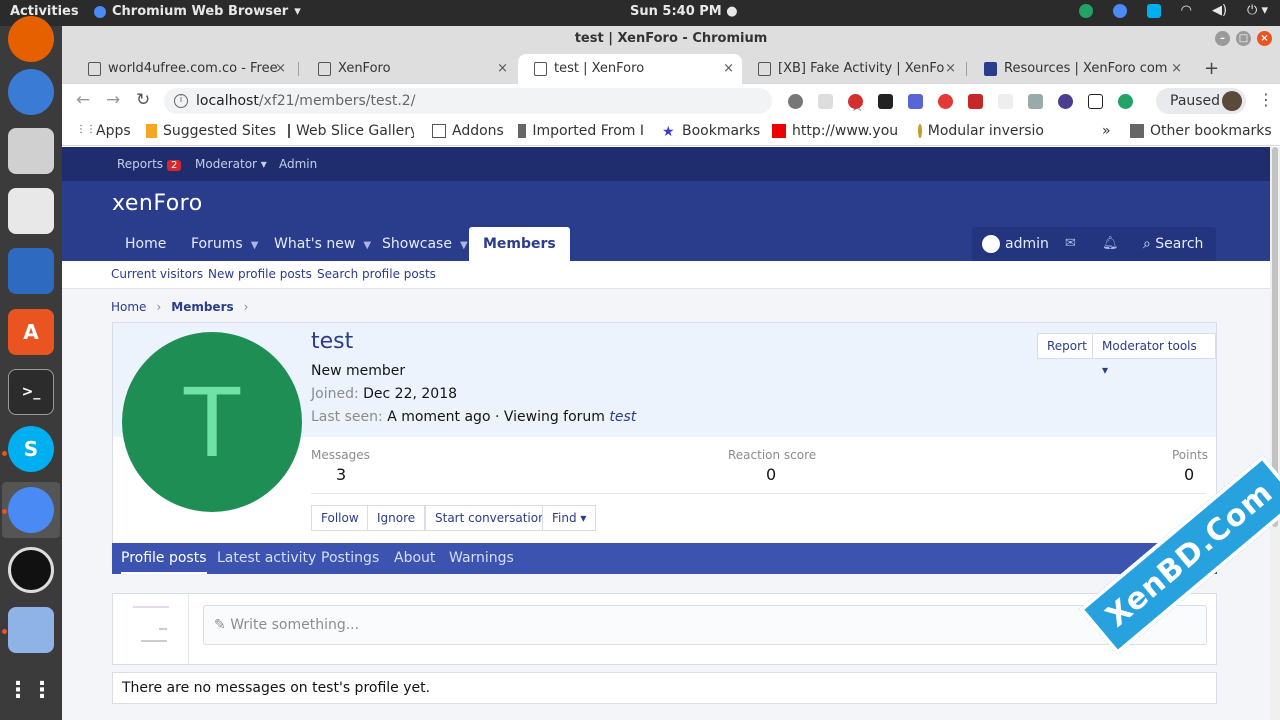 The width and height of the screenshot is (1280, 720). I want to click on bookmark-item: Web Slice Gallery, so click(351, 131).